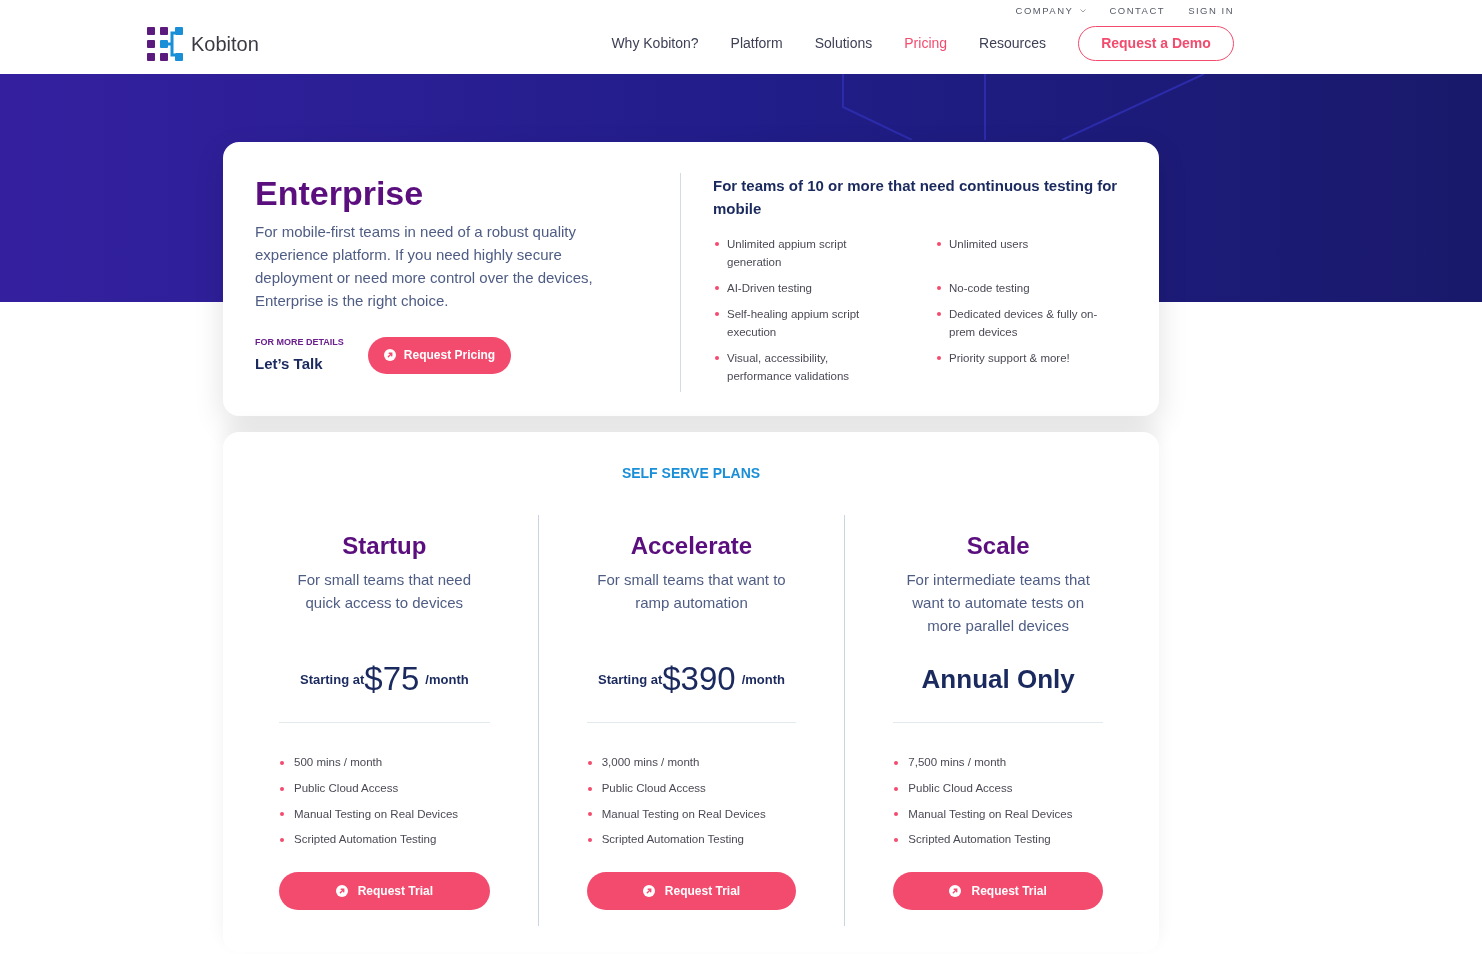 The height and width of the screenshot is (954, 1482). I want to click on feature-text: Dedicated devices & fully on-prem devices, so click(1024, 323).